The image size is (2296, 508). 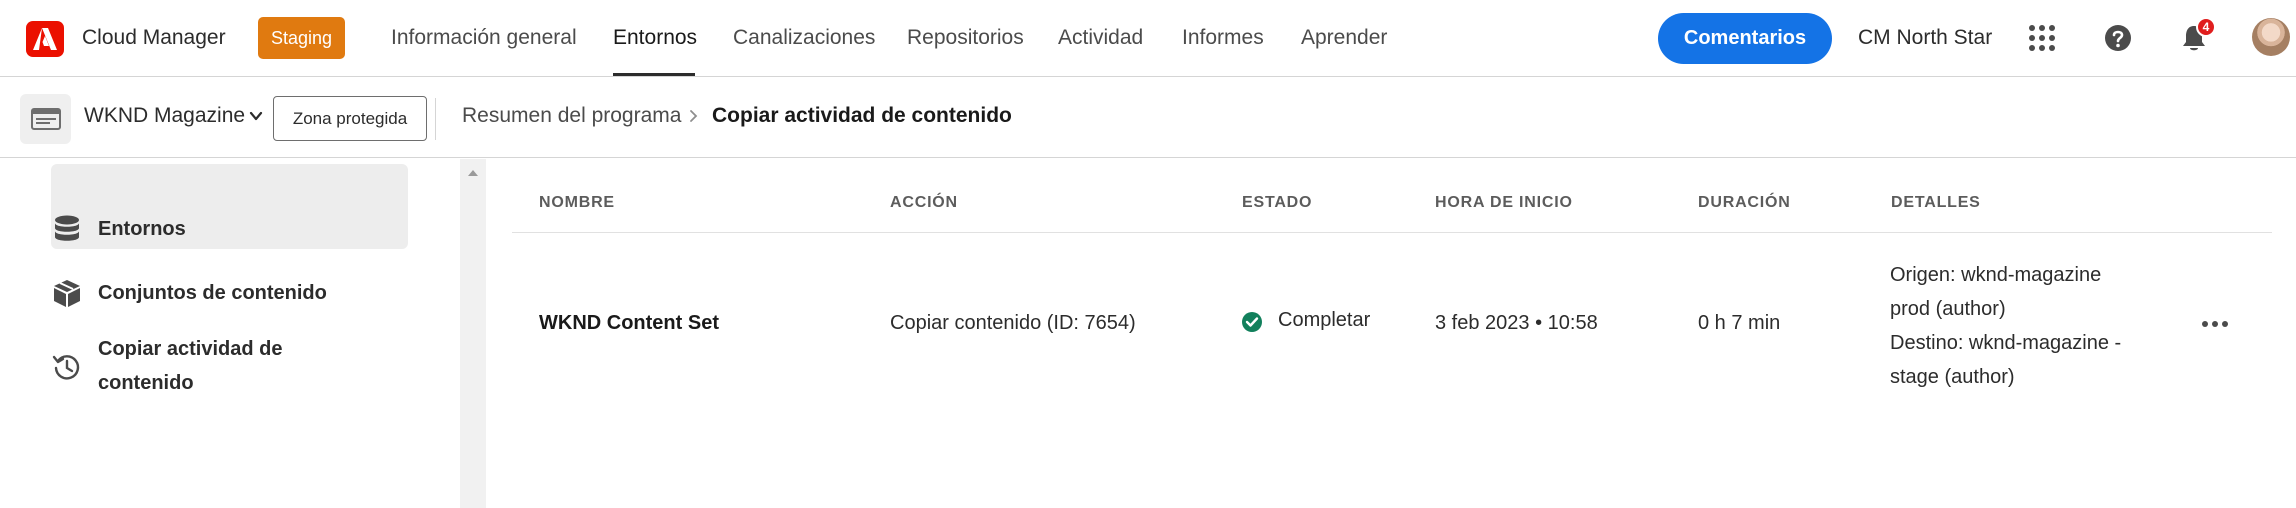 I want to click on details-line: prod (author), so click(x=1948, y=309).